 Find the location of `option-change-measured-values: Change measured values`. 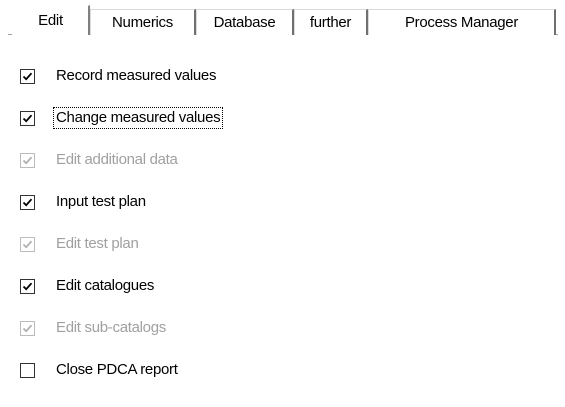

option-change-measured-values: Change measured values is located at coordinates (122, 118).